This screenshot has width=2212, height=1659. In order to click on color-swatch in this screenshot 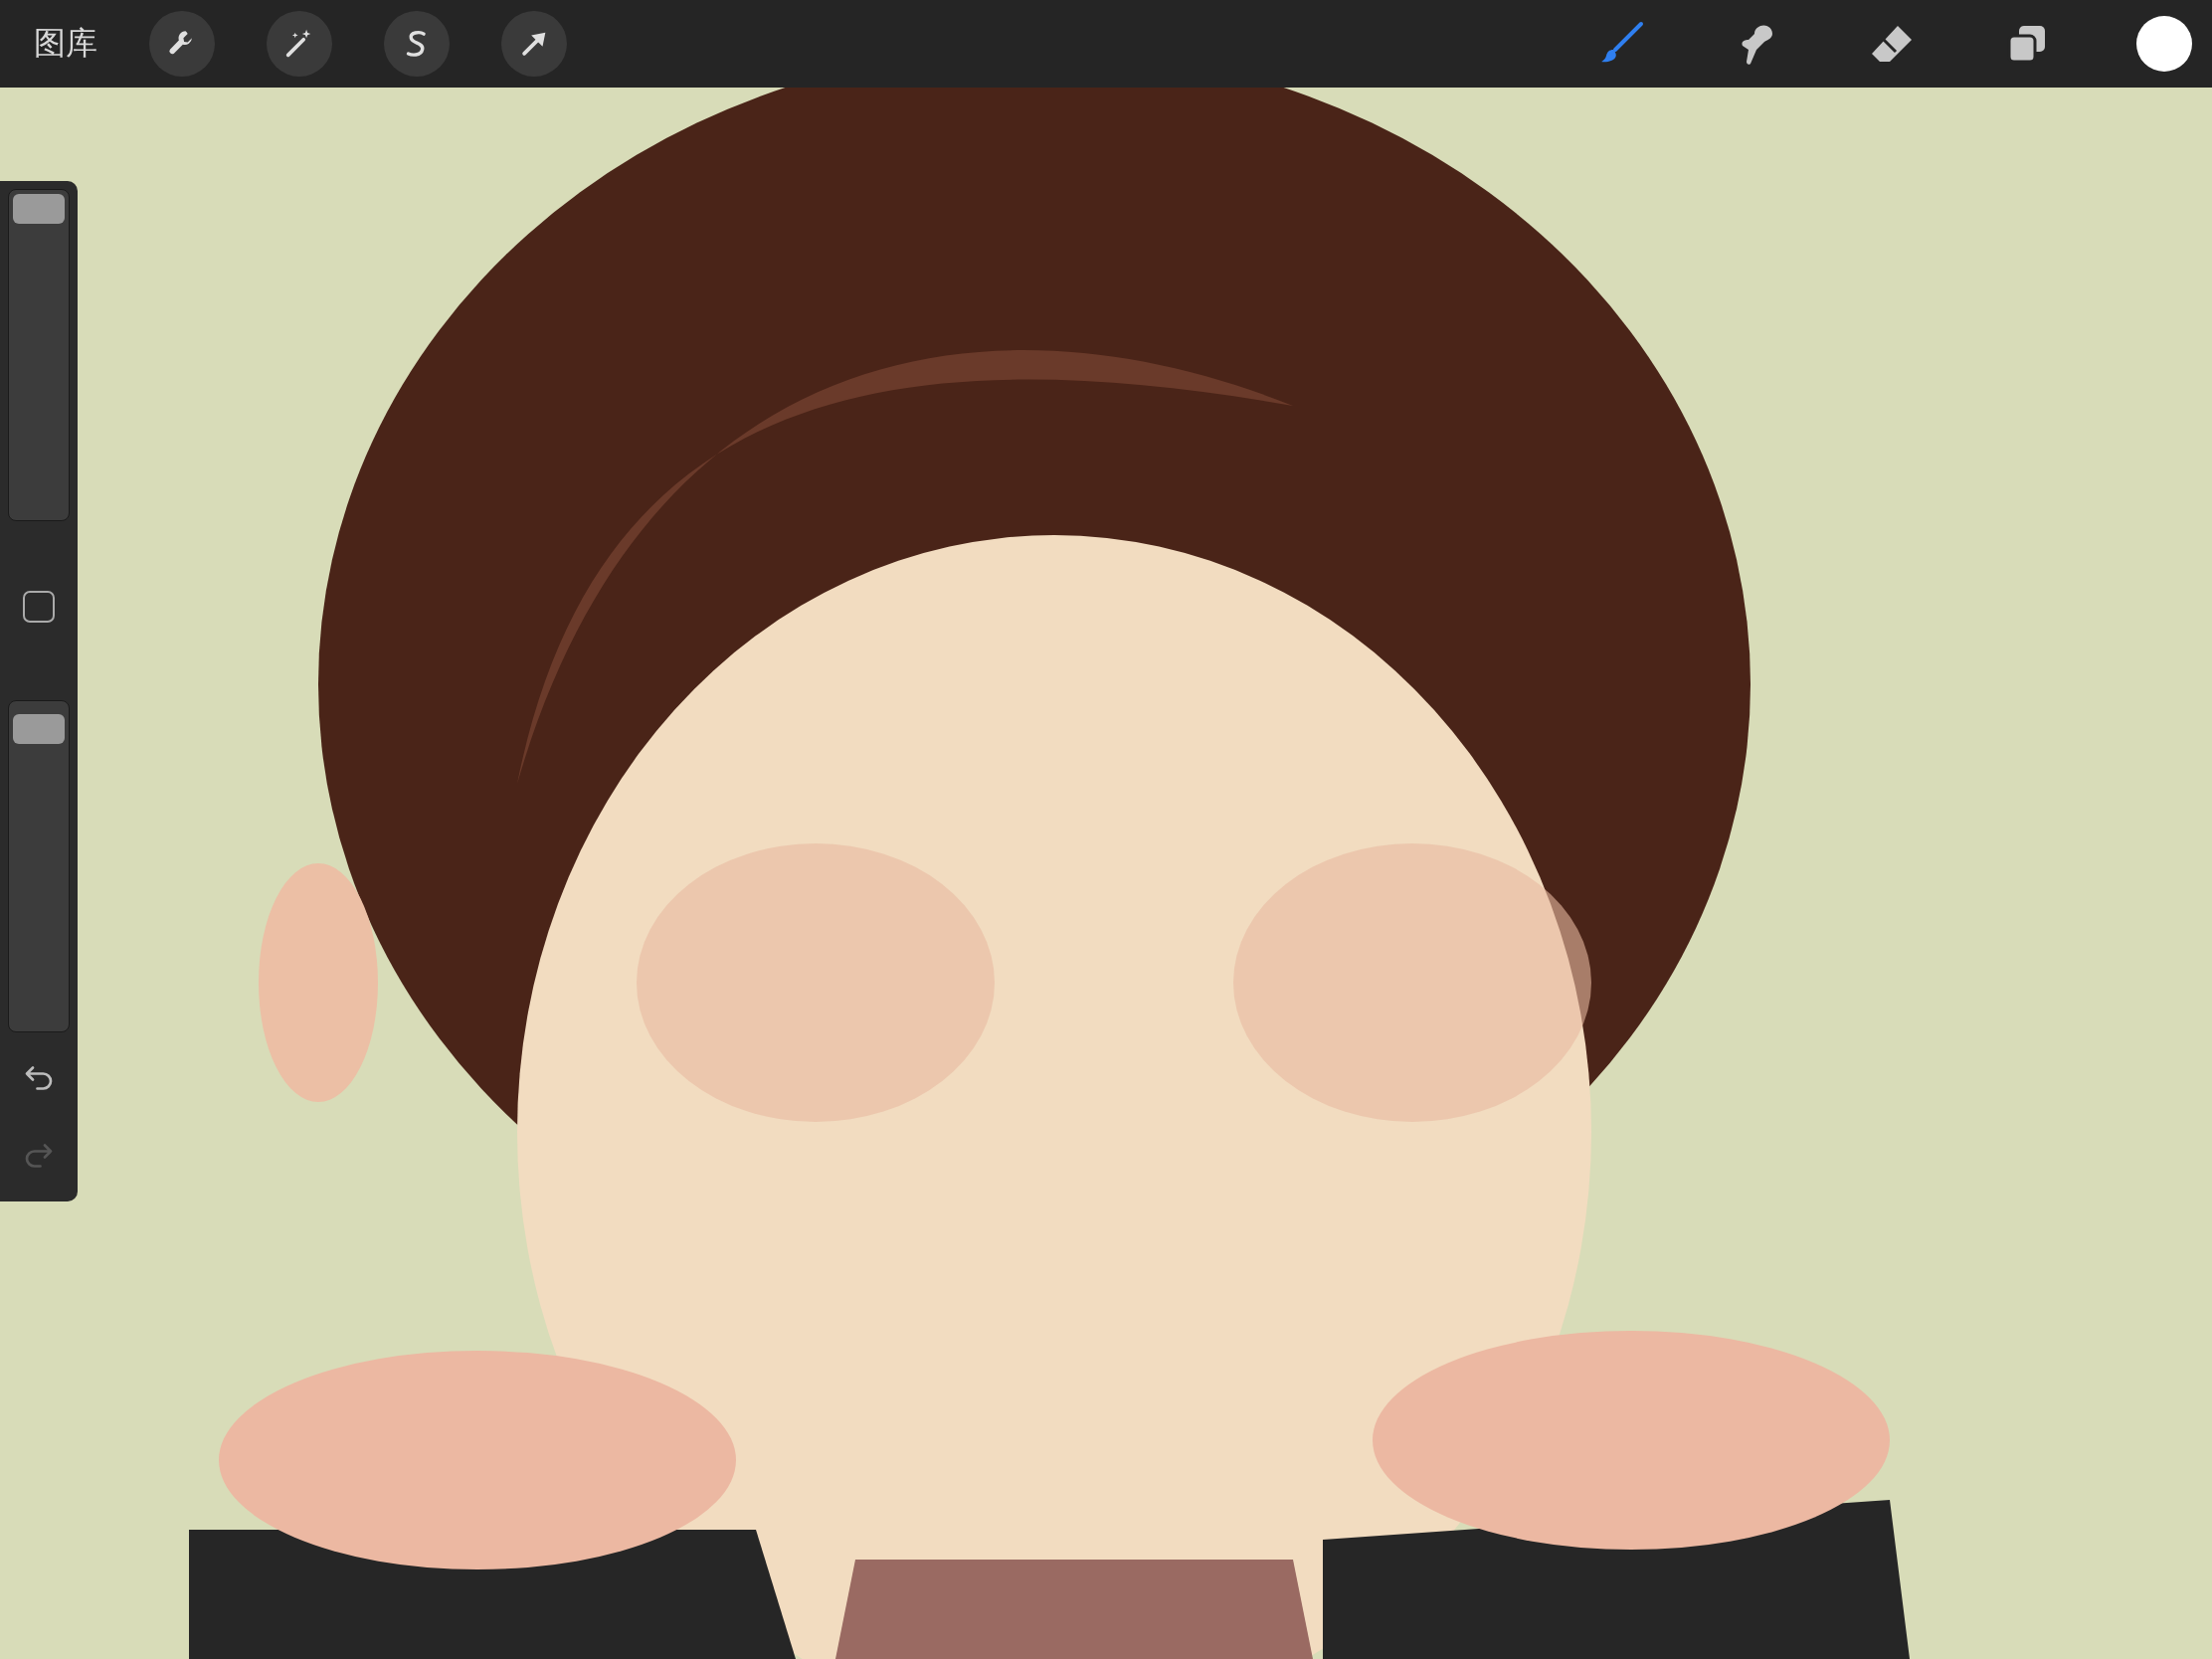, I will do `click(2164, 44)`.